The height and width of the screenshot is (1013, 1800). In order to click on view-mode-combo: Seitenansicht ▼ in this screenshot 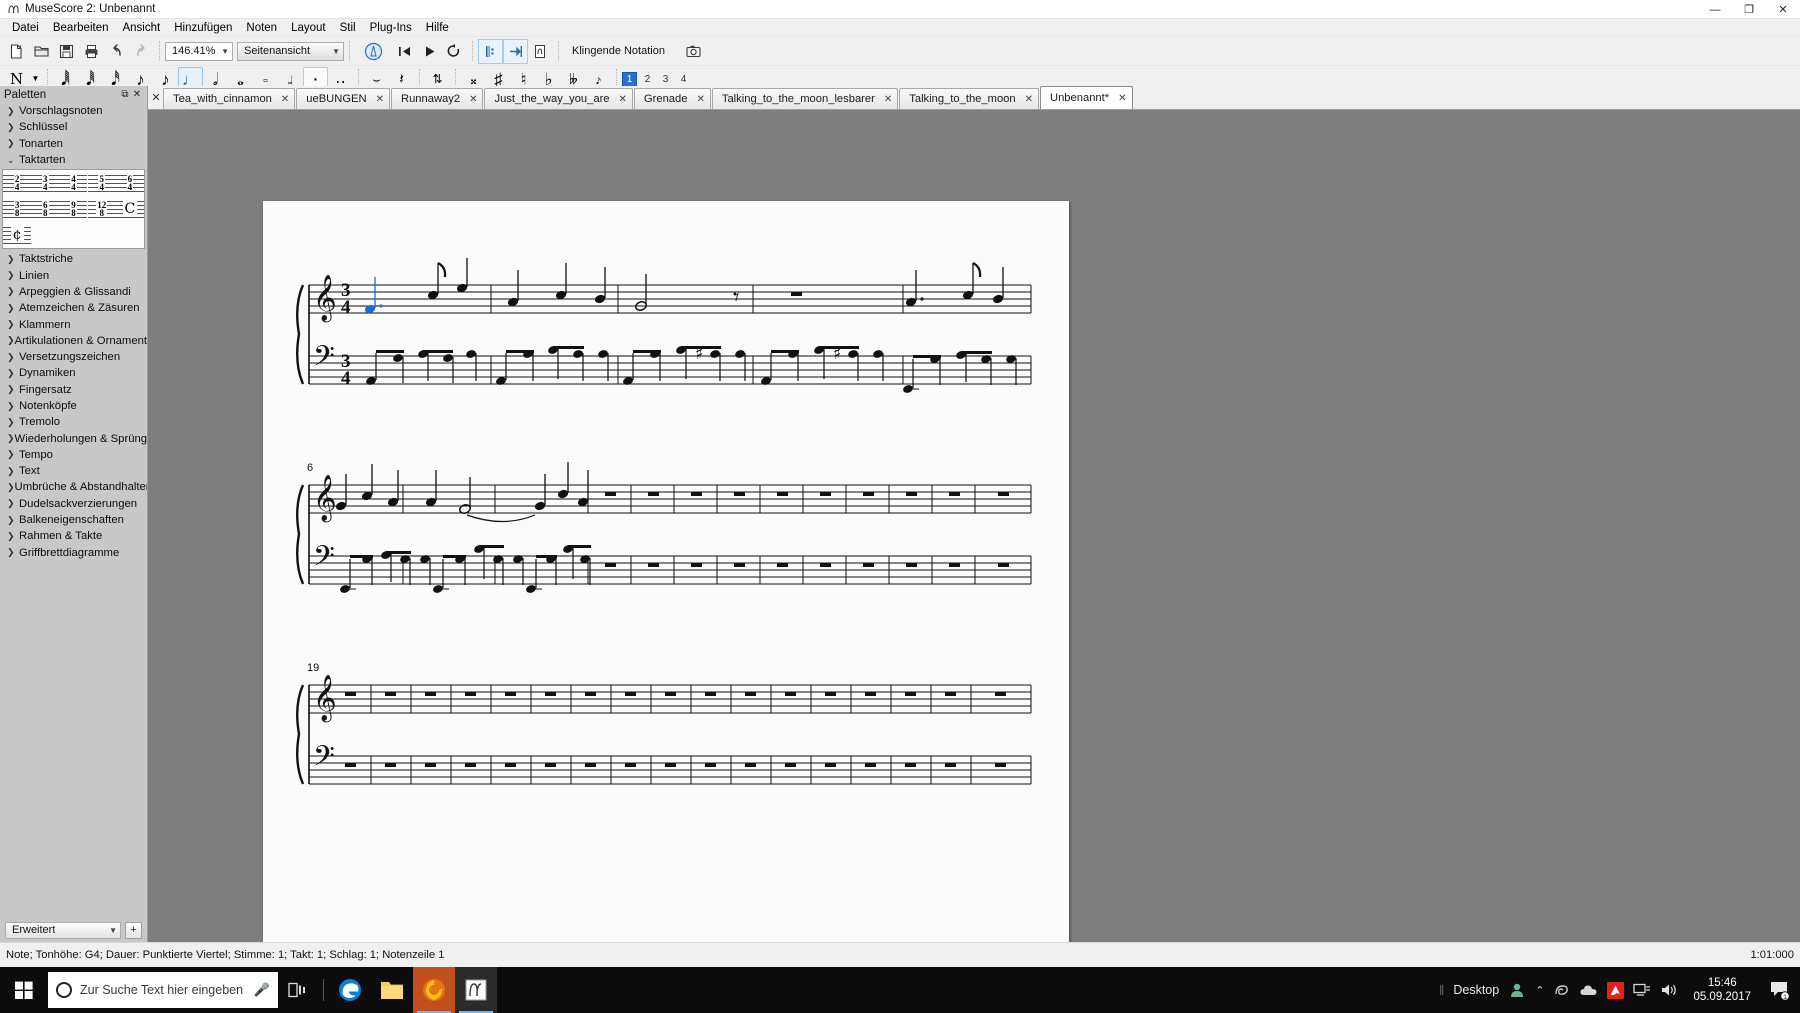, I will do `click(290, 51)`.